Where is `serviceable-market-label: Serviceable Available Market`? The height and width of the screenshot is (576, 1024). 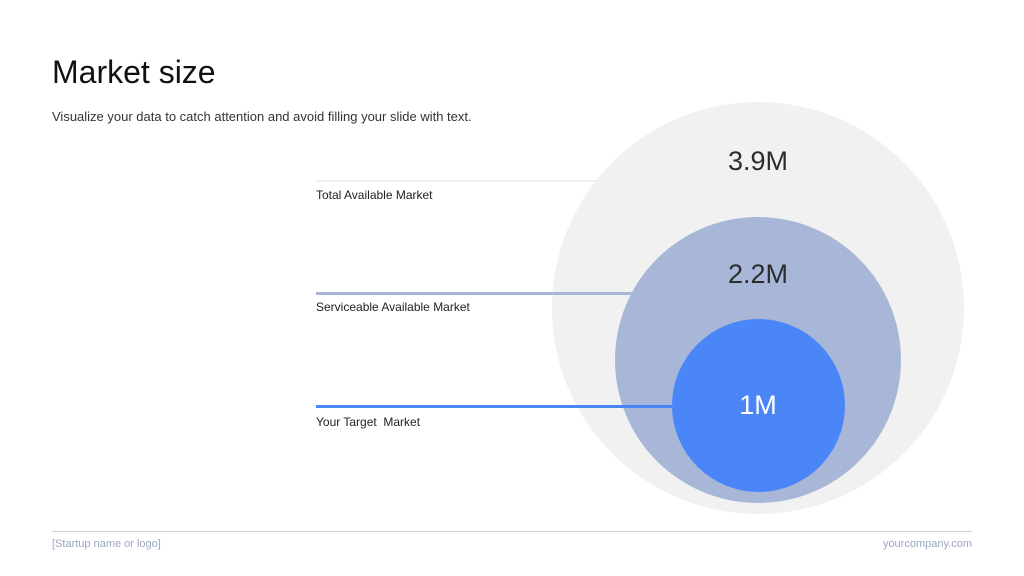
serviceable-market-label: Serviceable Available Market is located at coordinates (393, 307).